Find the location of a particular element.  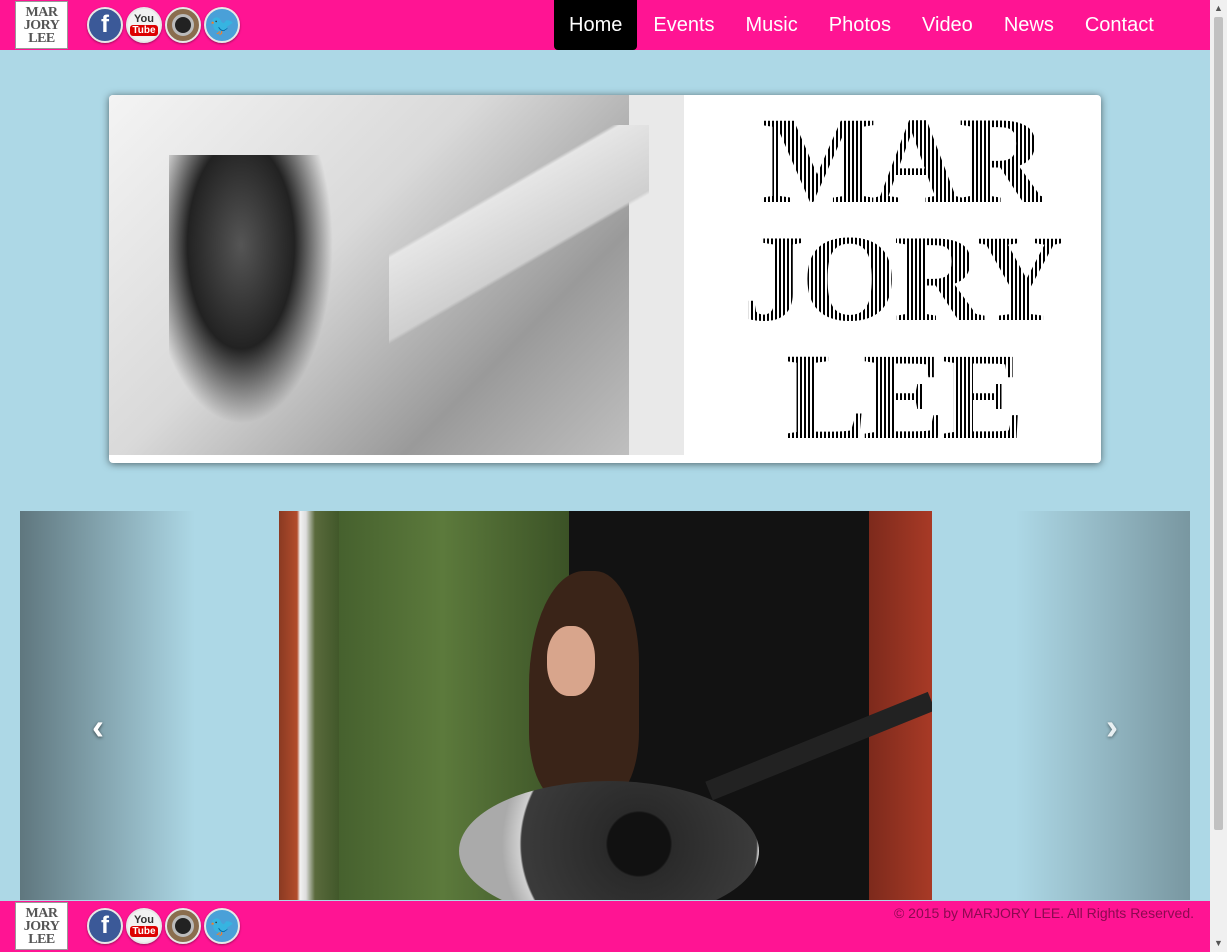

scroll-down-arrow-icon: ▼ is located at coordinates (1218, 943).